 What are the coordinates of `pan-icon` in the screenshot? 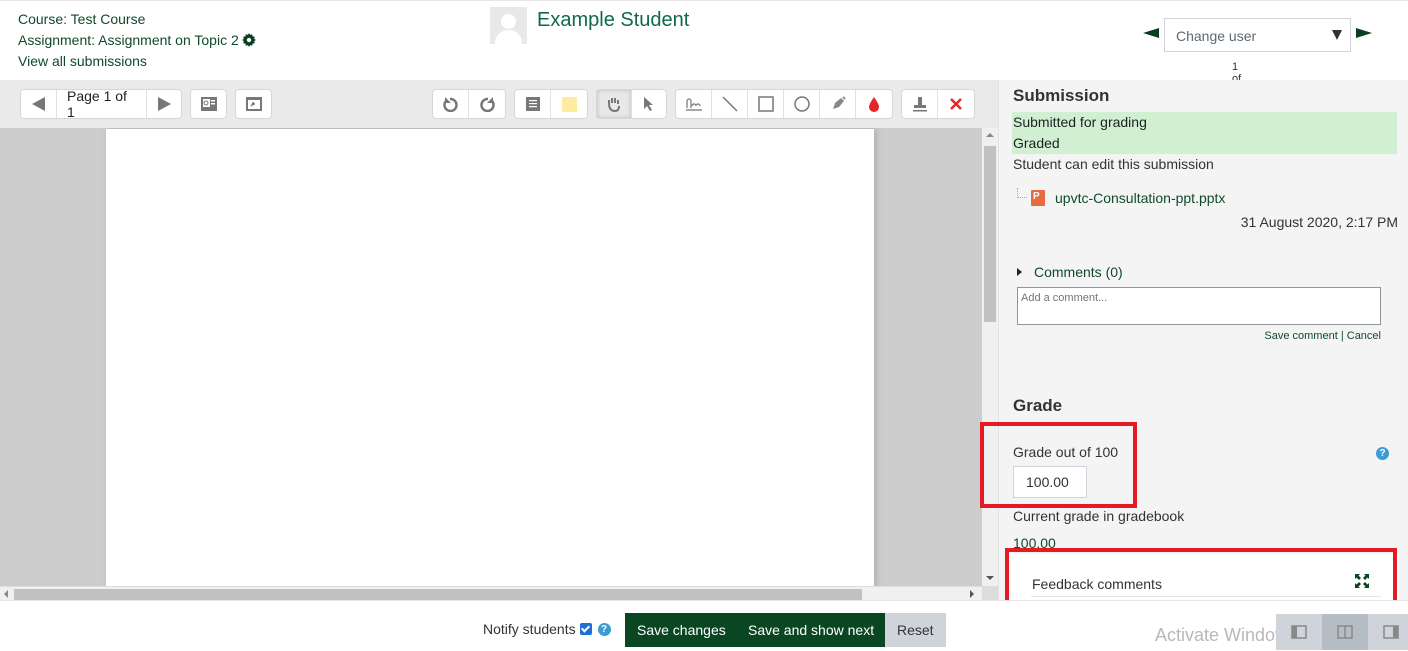 It's located at (614, 105).